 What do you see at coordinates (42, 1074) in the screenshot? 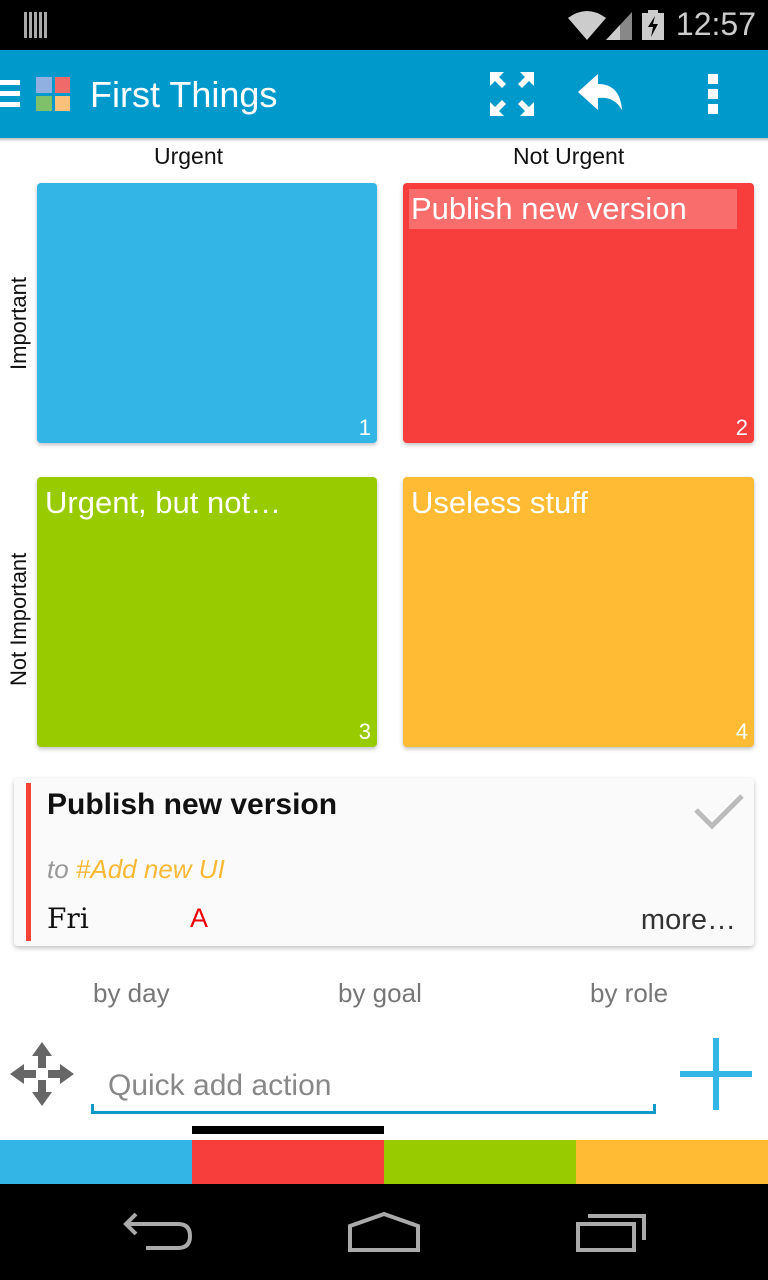
I see `move-icon` at bounding box center [42, 1074].